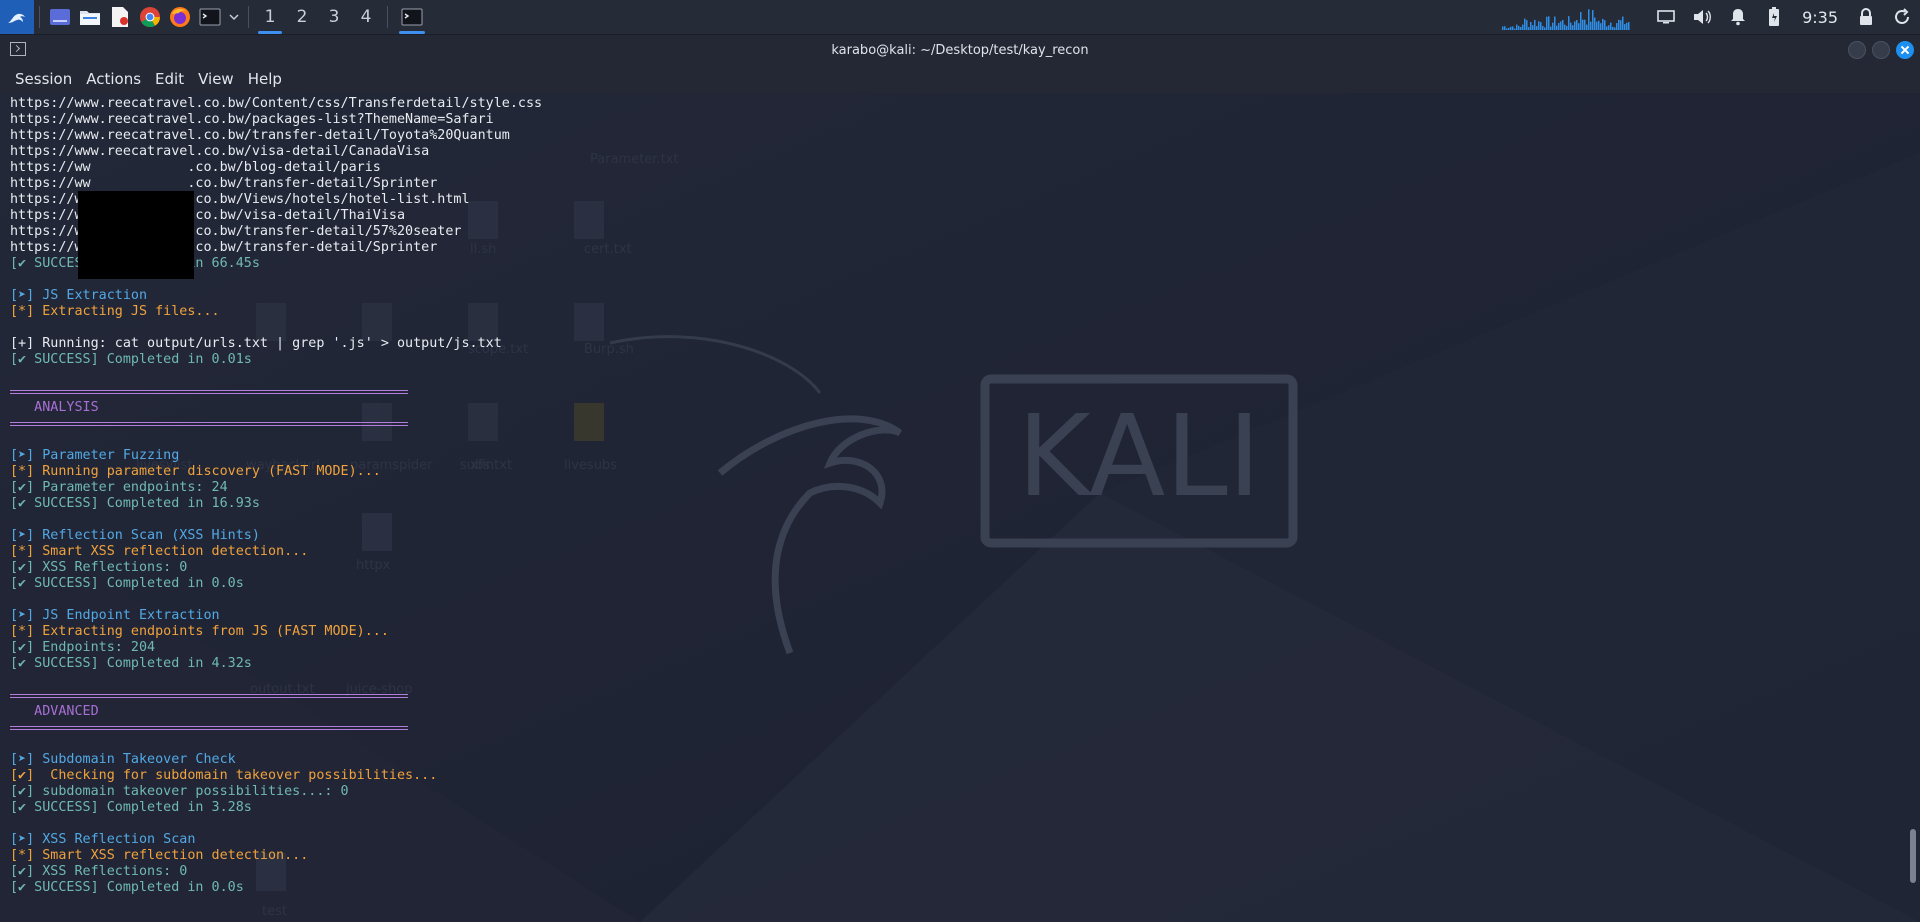  I want to click on terminal-line: [✔] XSS Reflections: 0, so click(99, 871).